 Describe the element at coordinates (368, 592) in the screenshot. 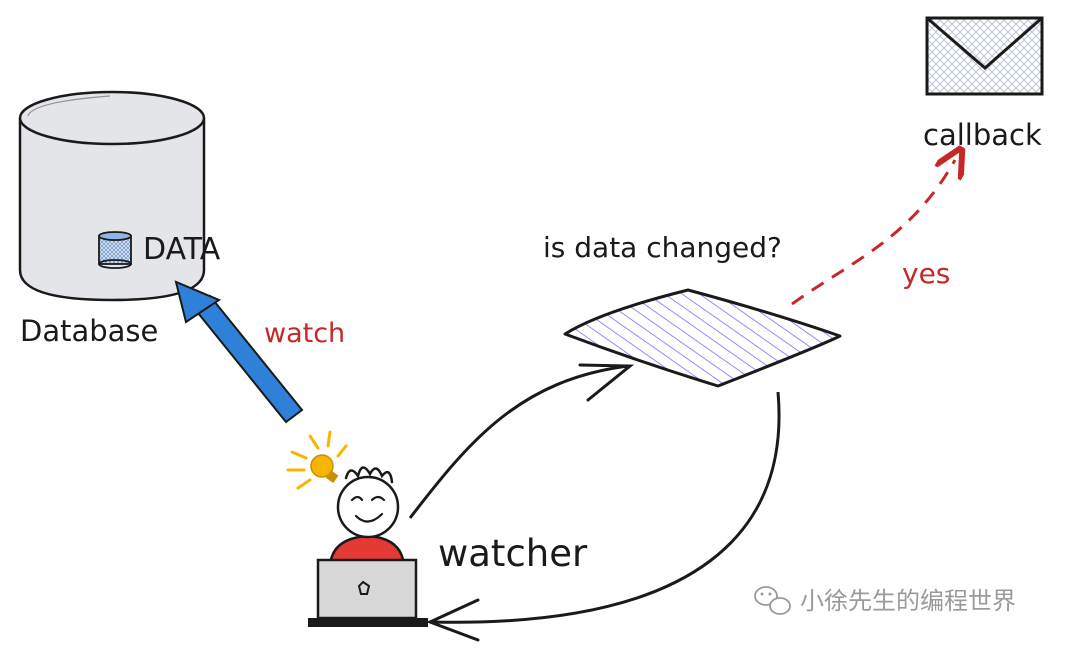

I see `laptop-icon` at that location.